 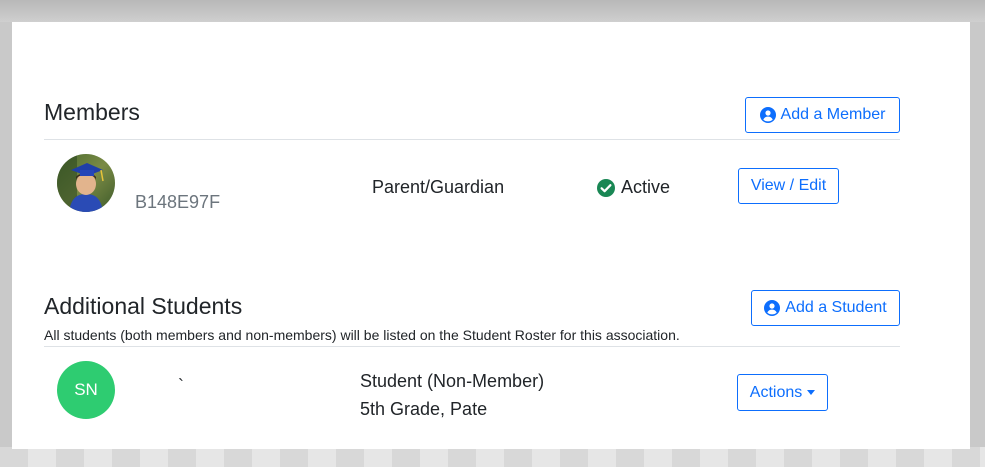 What do you see at coordinates (143, 306) in the screenshot?
I see `additional-students-heading: Additional Students` at bounding box center [143, 306].